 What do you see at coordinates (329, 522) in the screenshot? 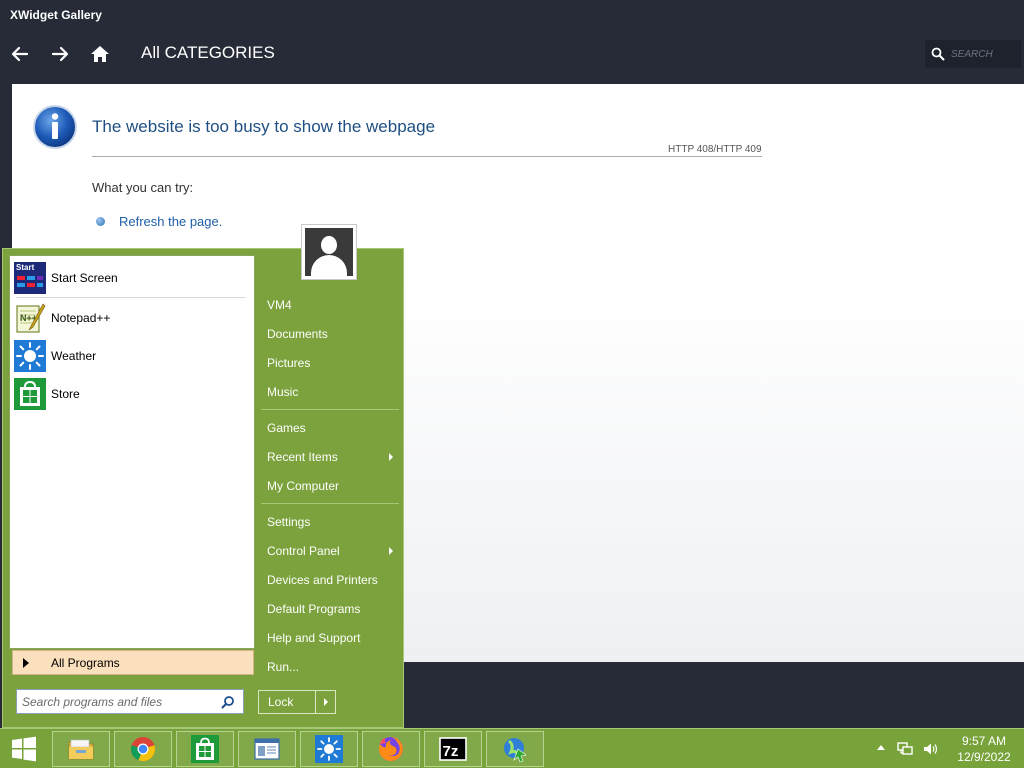
I see `menu-item-settings: Settings` at bounding box center [329, 522].